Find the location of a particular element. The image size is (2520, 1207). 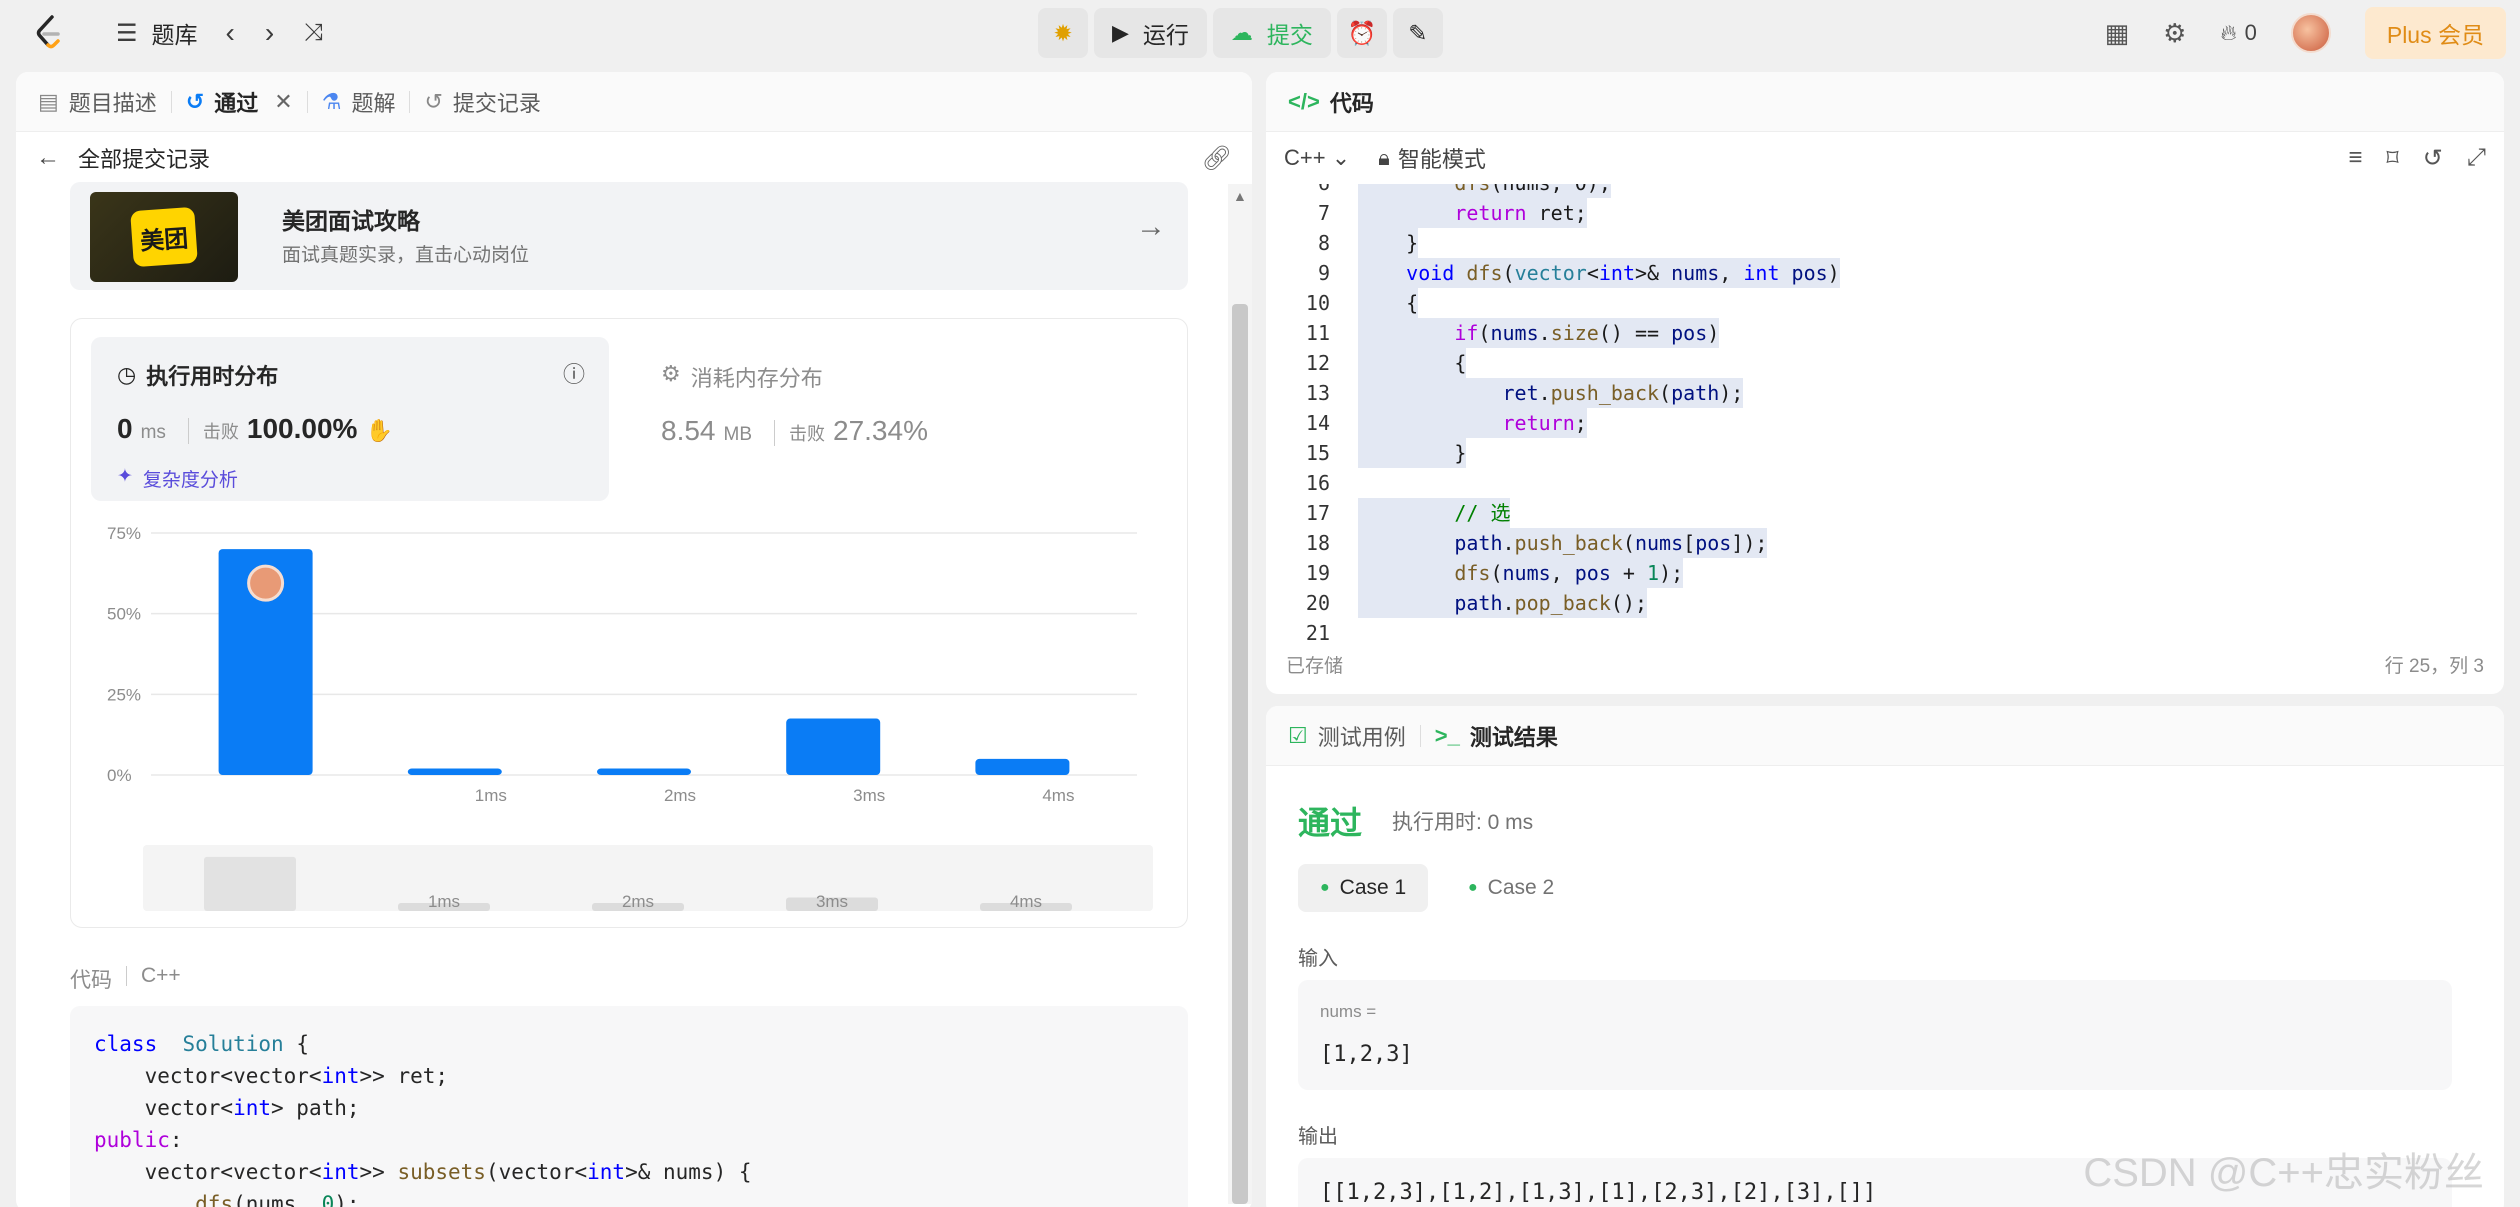

code-token: dfs is located at coordinates (1484, 273).